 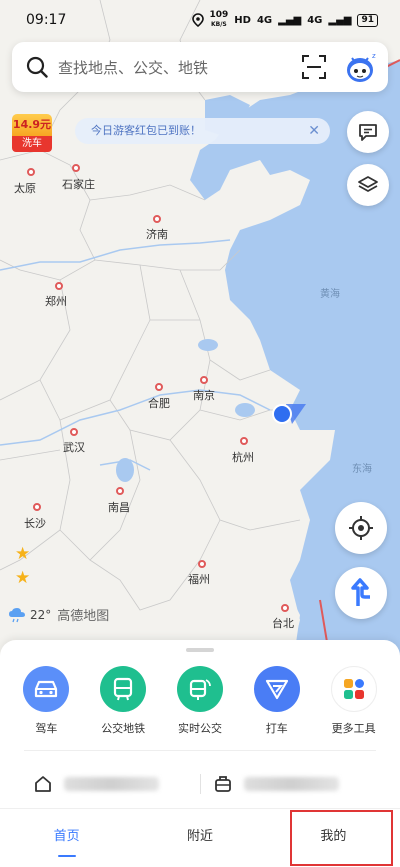 I want to click on weather-widget: 22° 高德地图, so click(x=58, y=614).